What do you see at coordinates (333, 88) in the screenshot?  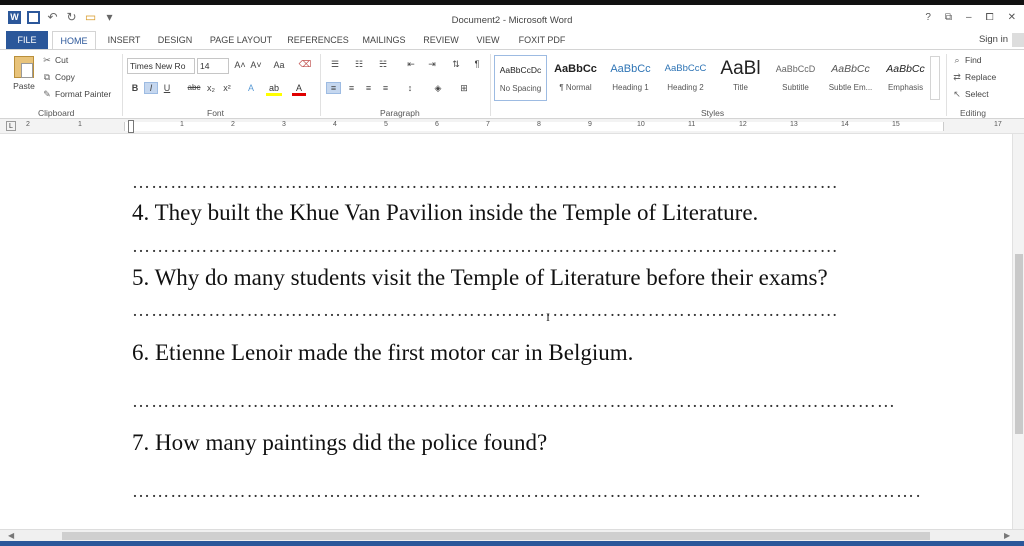 I see `align-left-icon: ≡` at bounding box center [333, 88].